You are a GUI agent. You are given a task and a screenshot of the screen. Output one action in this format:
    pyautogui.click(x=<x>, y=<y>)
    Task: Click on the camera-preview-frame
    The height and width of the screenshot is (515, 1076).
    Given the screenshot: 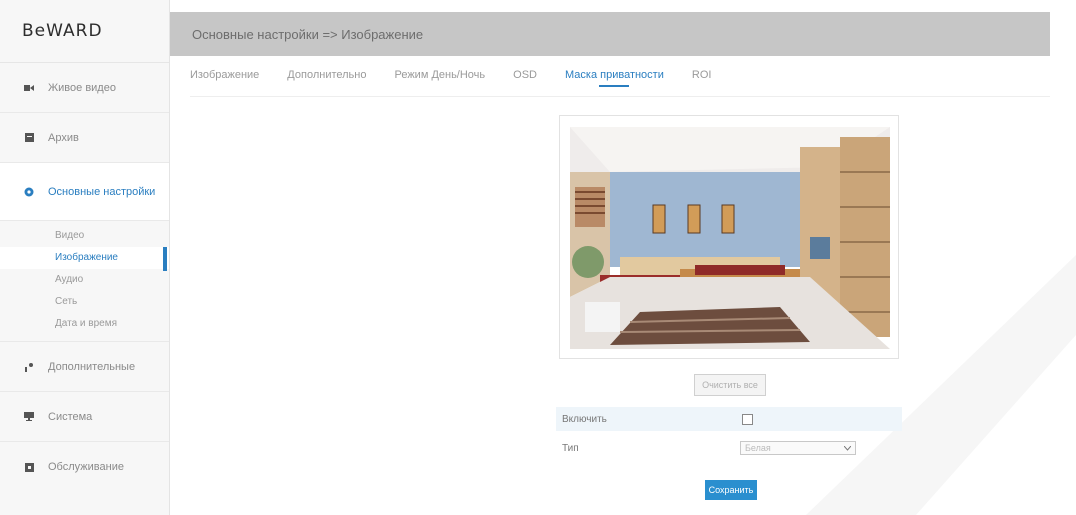 What is the action you would take?
    pyautogui.click(x=729, y=237)
    